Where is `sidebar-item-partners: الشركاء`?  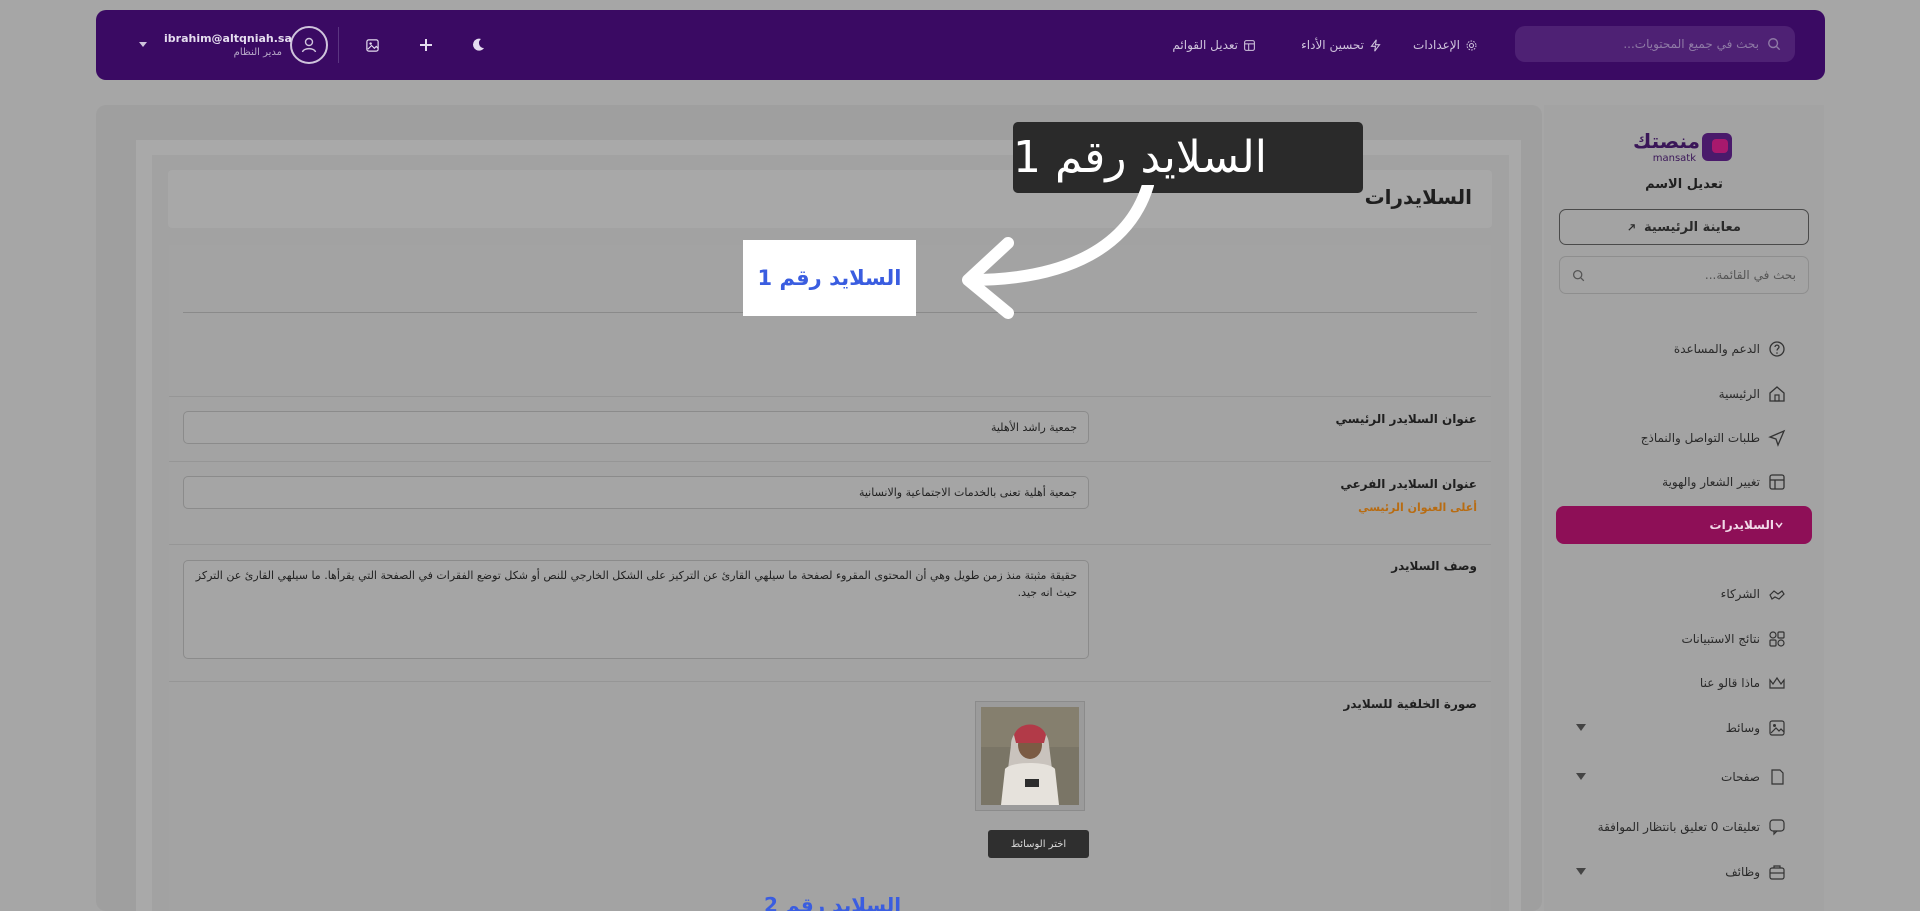 sidebar-item-partners: الشركاء is located at coordinates (1684, 594).